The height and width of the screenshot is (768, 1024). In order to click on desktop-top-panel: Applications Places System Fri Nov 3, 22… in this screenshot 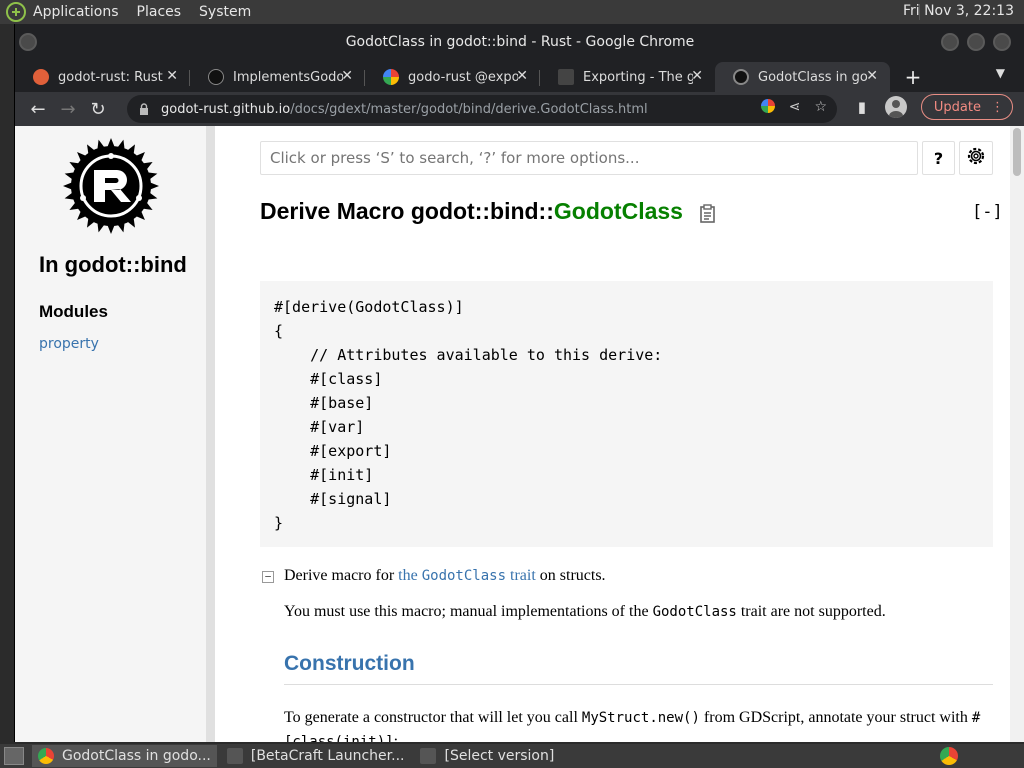, I will do `click(512, 12)`.